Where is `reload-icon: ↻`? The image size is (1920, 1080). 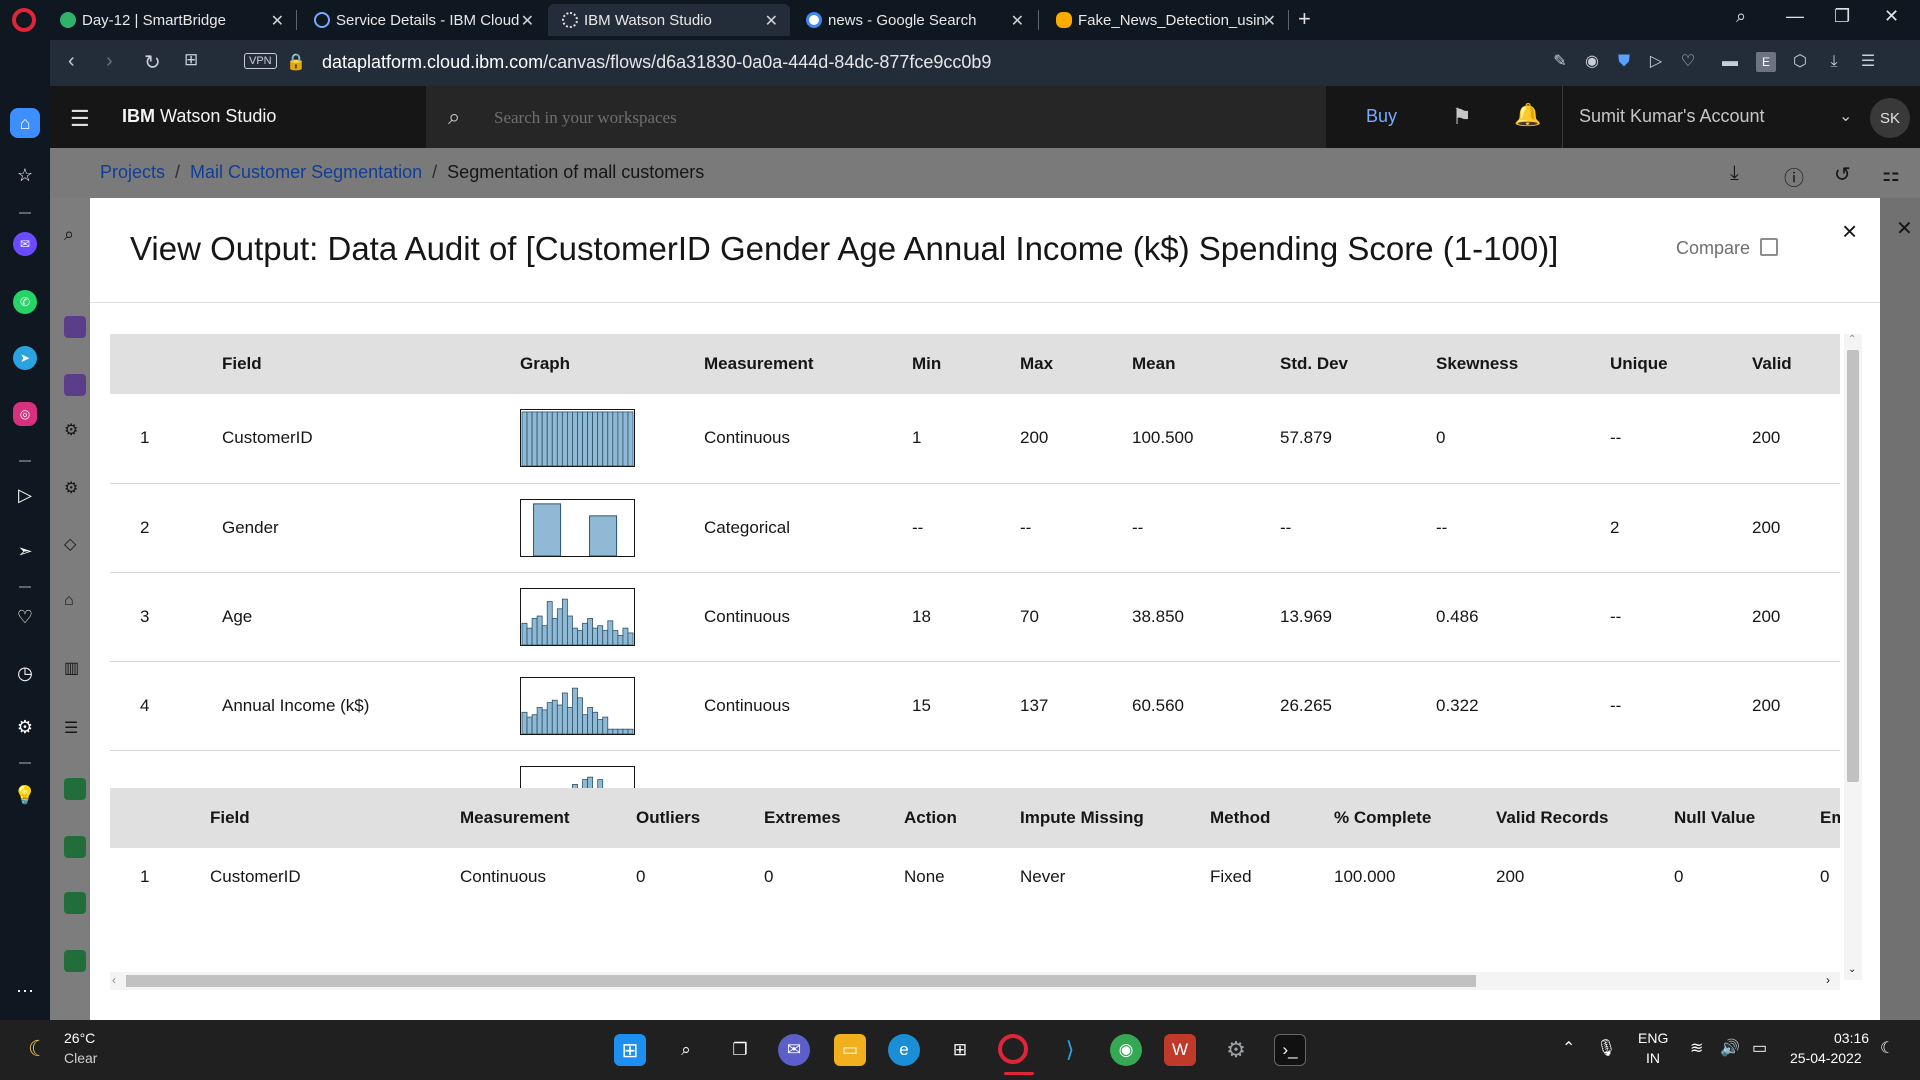 reload-icon: ↻ is located at coordinates (152, 62).